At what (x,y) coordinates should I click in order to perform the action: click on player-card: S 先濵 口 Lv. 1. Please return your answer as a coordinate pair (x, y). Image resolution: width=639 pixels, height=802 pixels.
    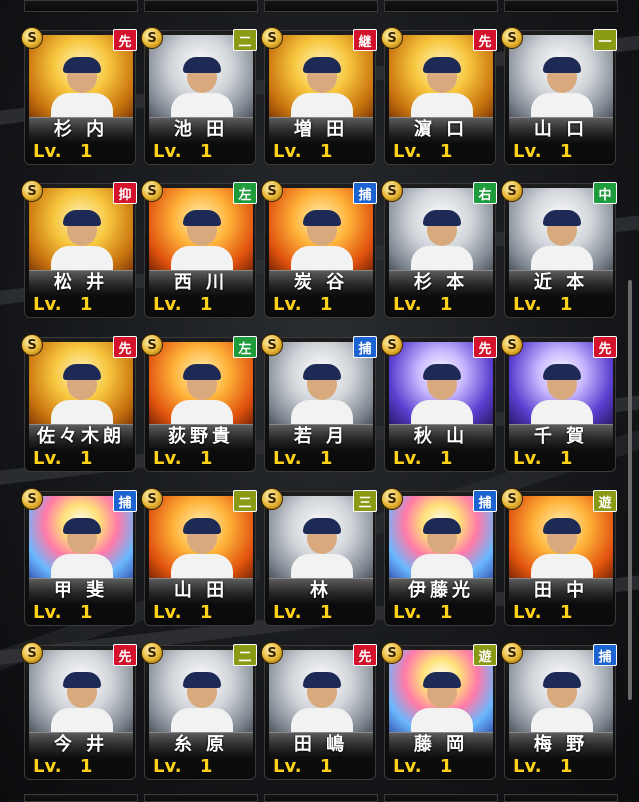
    Looking at the image, I should click on (439, 96).